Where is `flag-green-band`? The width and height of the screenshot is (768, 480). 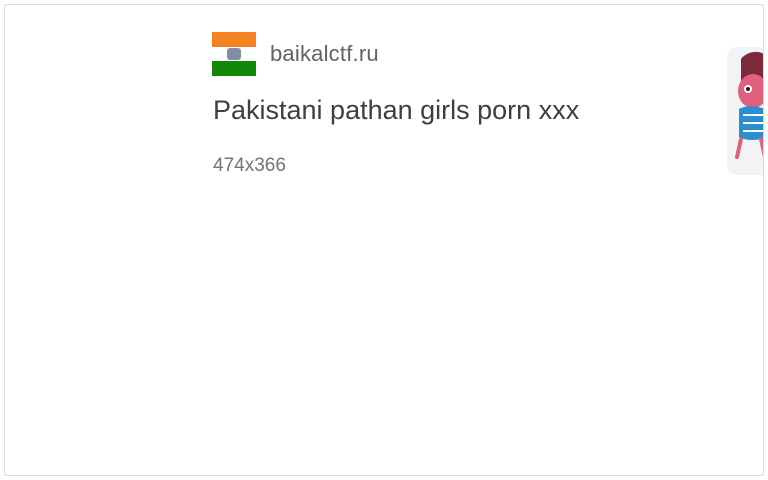
flag-green-band is located at coordinates (234, 68).